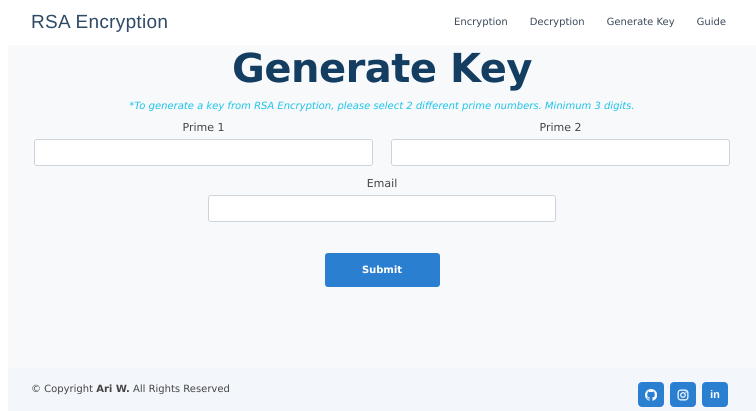  What do you see at coordinates (561, 127) in the screenshot?
I see `field-label: Prime 2` at bounding box center [561, 127].